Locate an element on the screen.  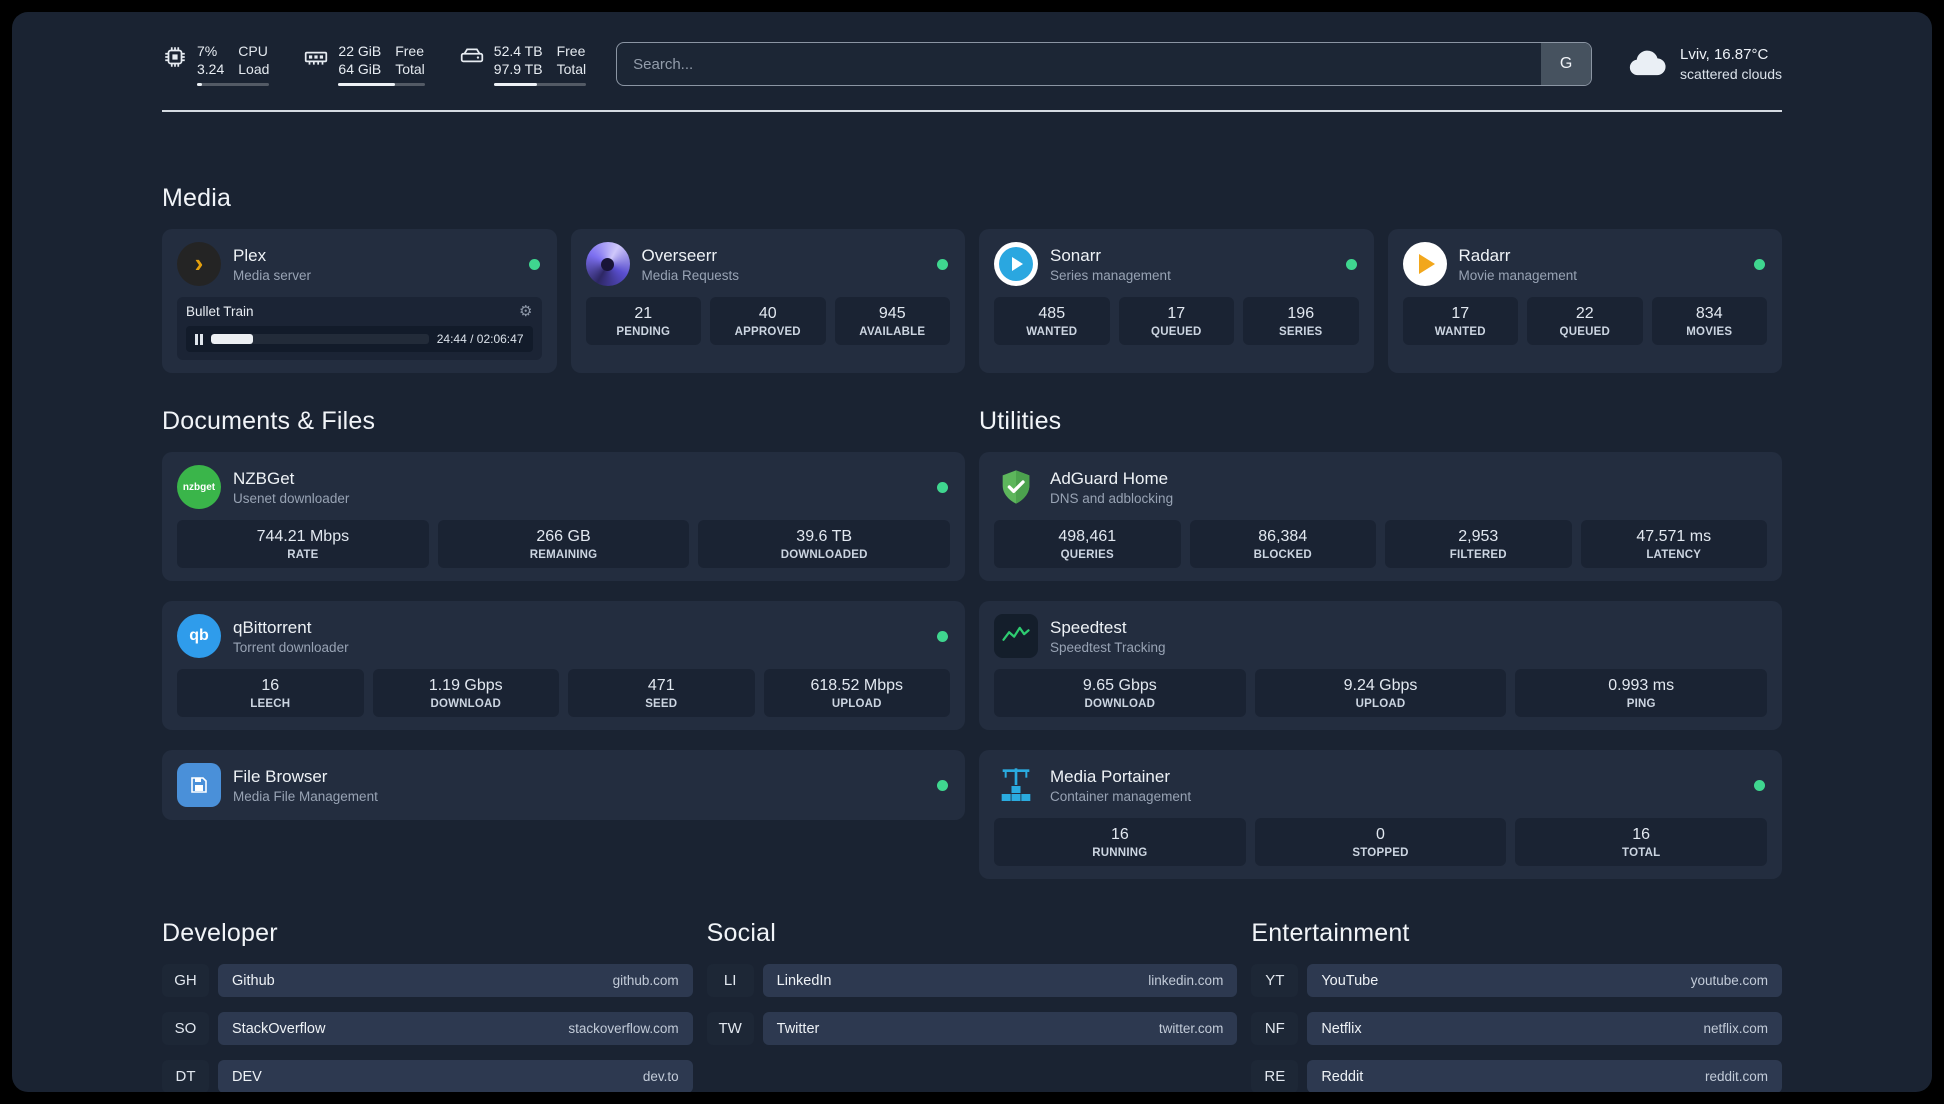
bookmark-abbr: TW is located at coordinates (730, 1029).